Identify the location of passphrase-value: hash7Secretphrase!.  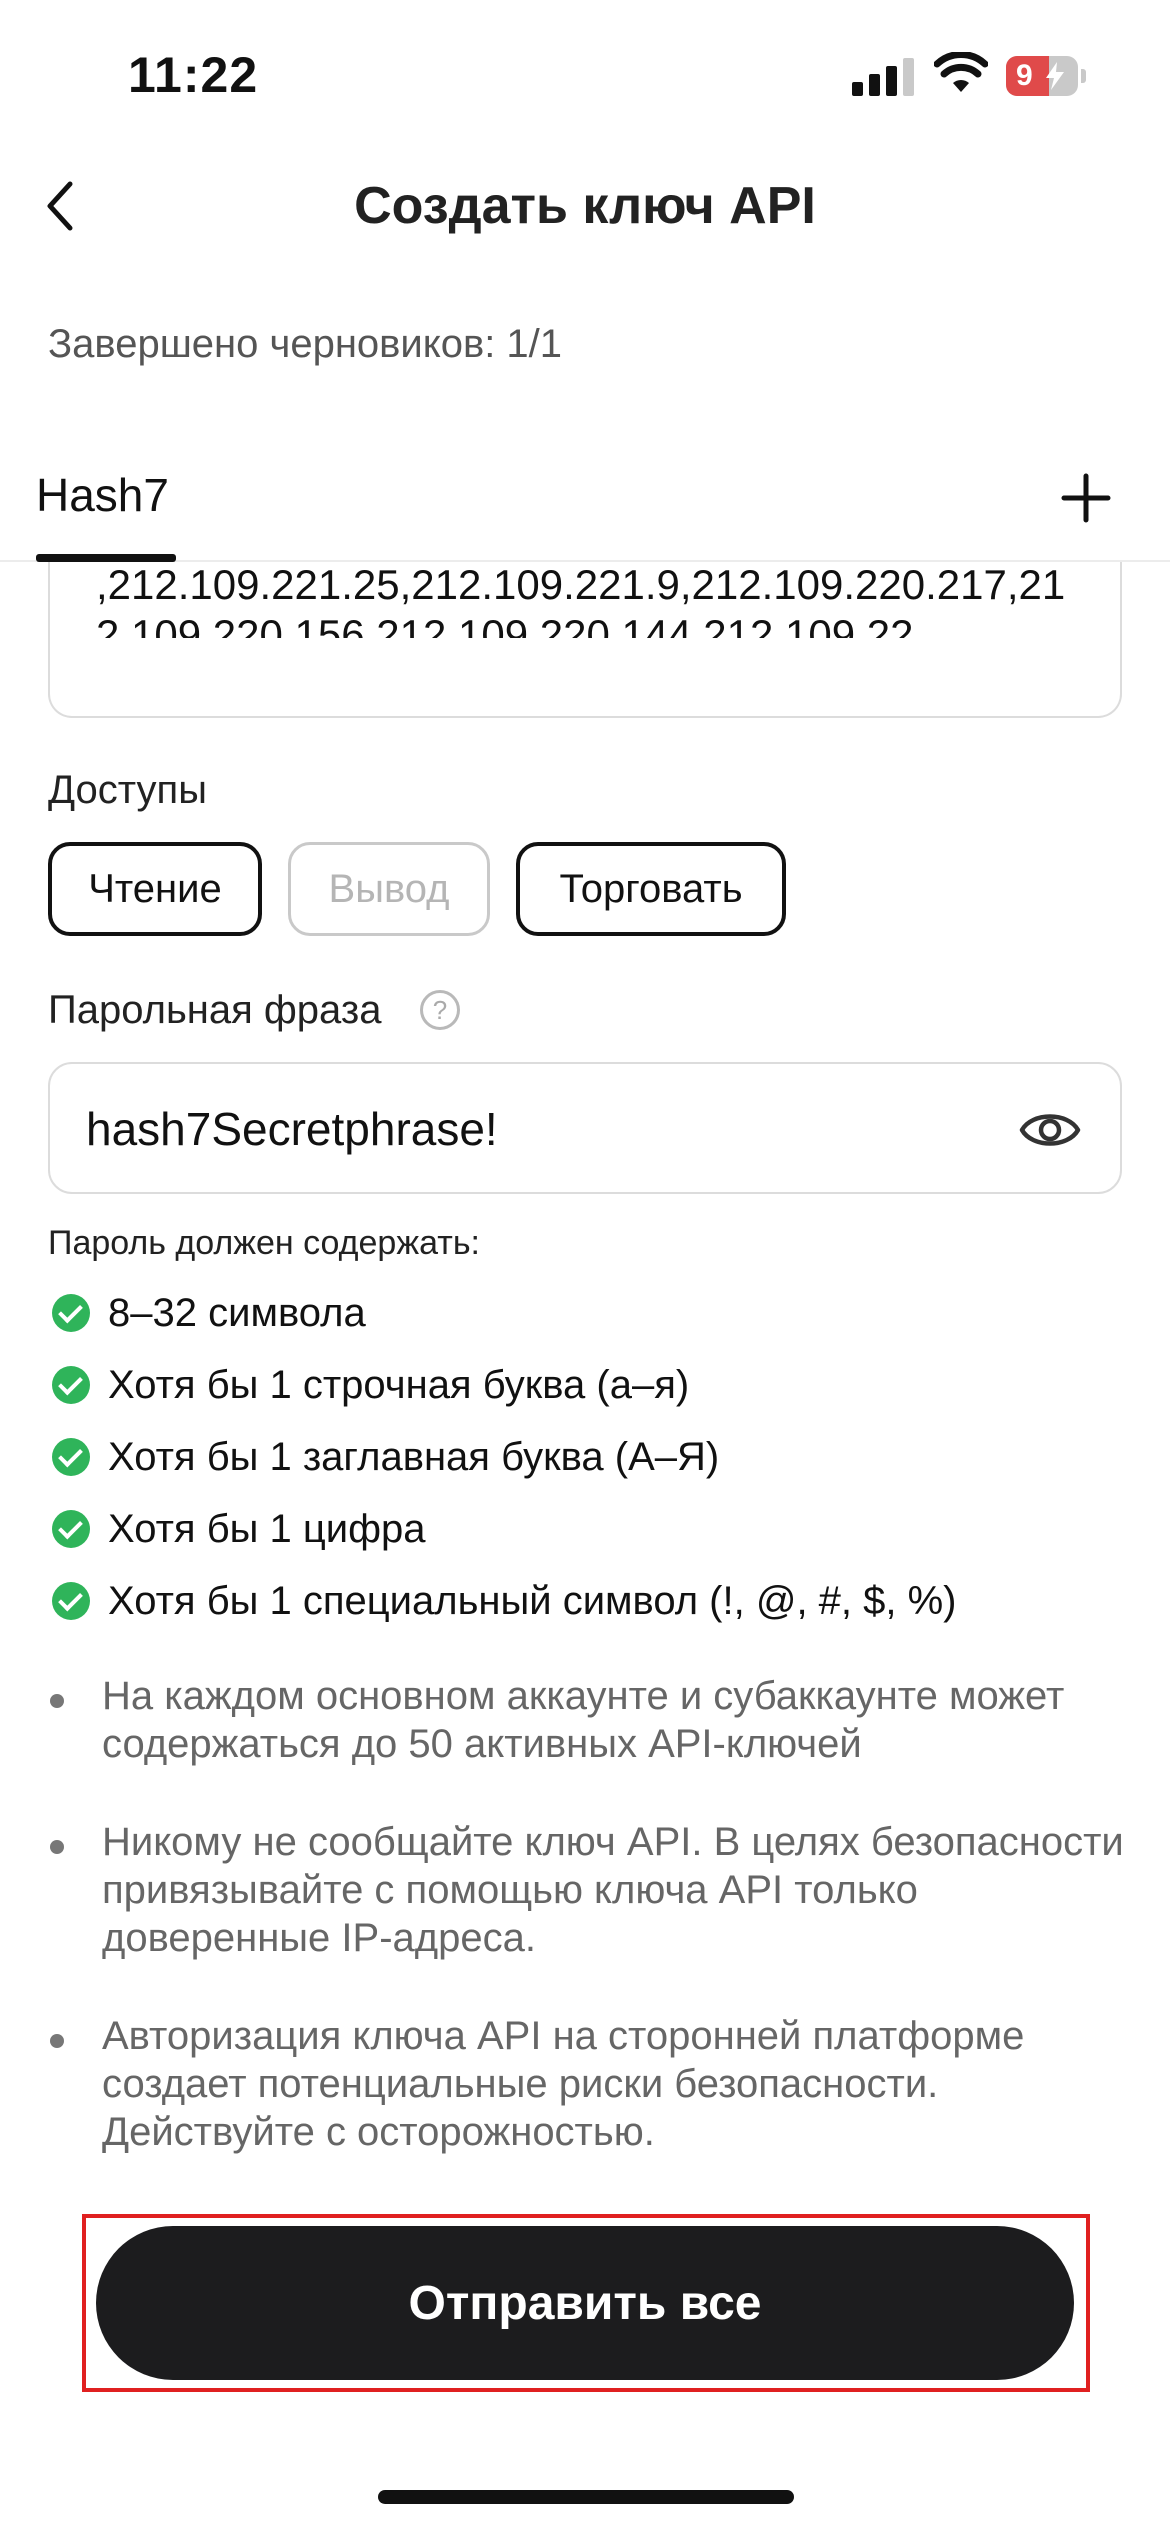
(292, 1129).